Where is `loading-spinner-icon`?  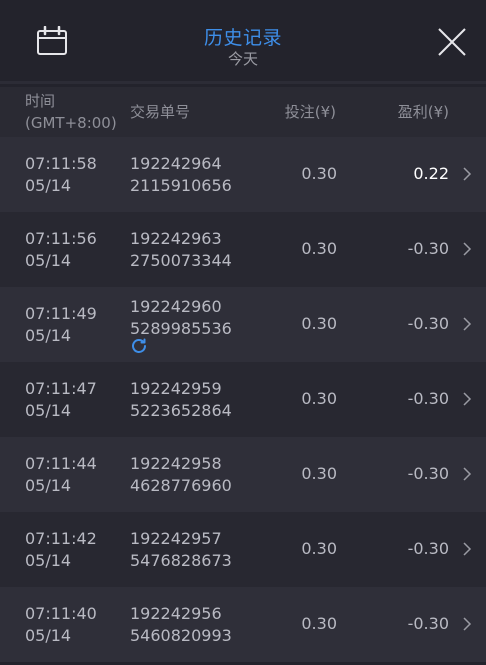
loading-spinner-icon is located at coordinates (139, 345).